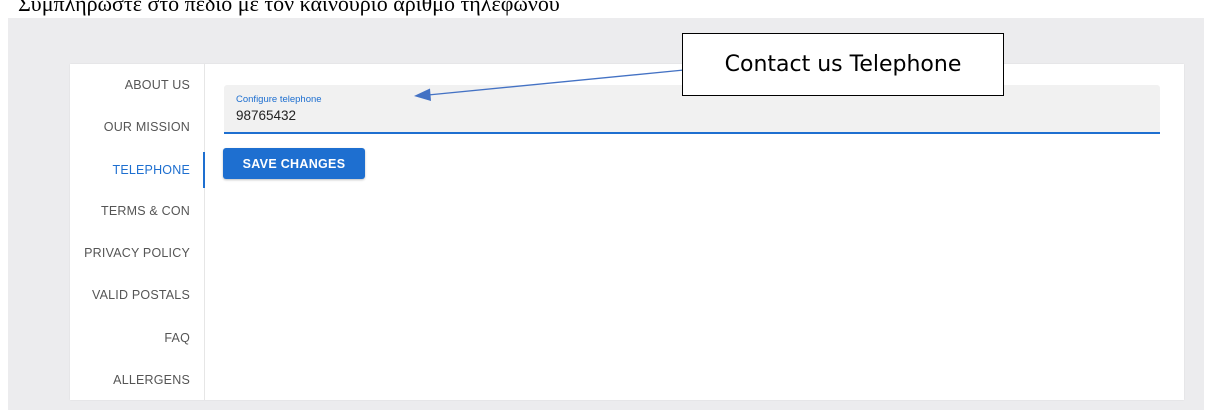 Image resolution: width=1214 pixels, height=410 pixels. What do you see at coordinates (549, 85) in the screenshot?
I see `arrow-left-icon` at bounding box center [549, 85].